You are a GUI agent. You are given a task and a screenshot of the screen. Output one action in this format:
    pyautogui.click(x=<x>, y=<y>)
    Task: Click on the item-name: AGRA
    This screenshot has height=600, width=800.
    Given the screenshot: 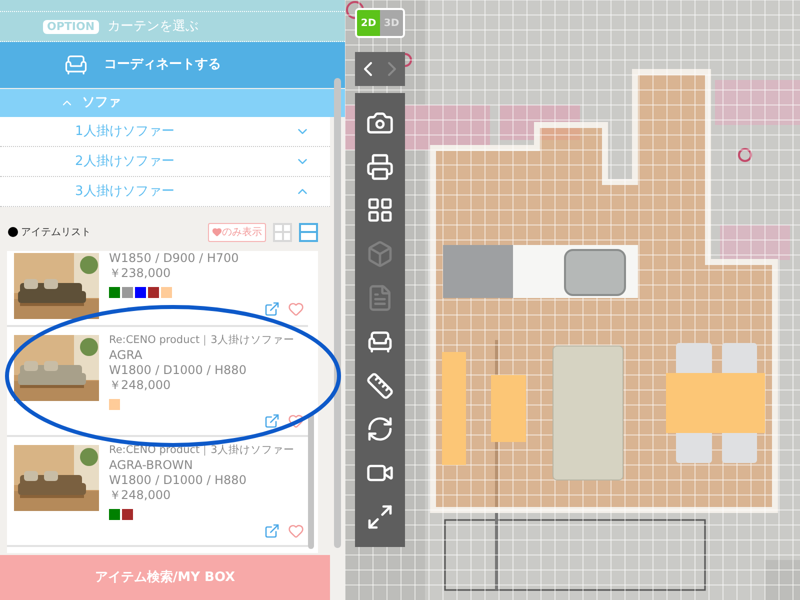 What is the action you would take?
    pyautogui.click(x=126, y=355)
    